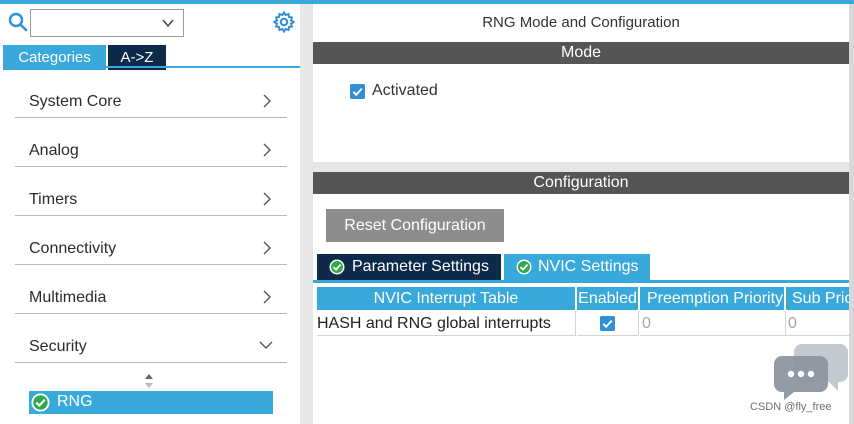 The width and height of the screenshot is (854, 424). What do you see at coordinates (53, 199) in the screenshot?
I see `category-label: Timers` at bounding box center [53, 199].